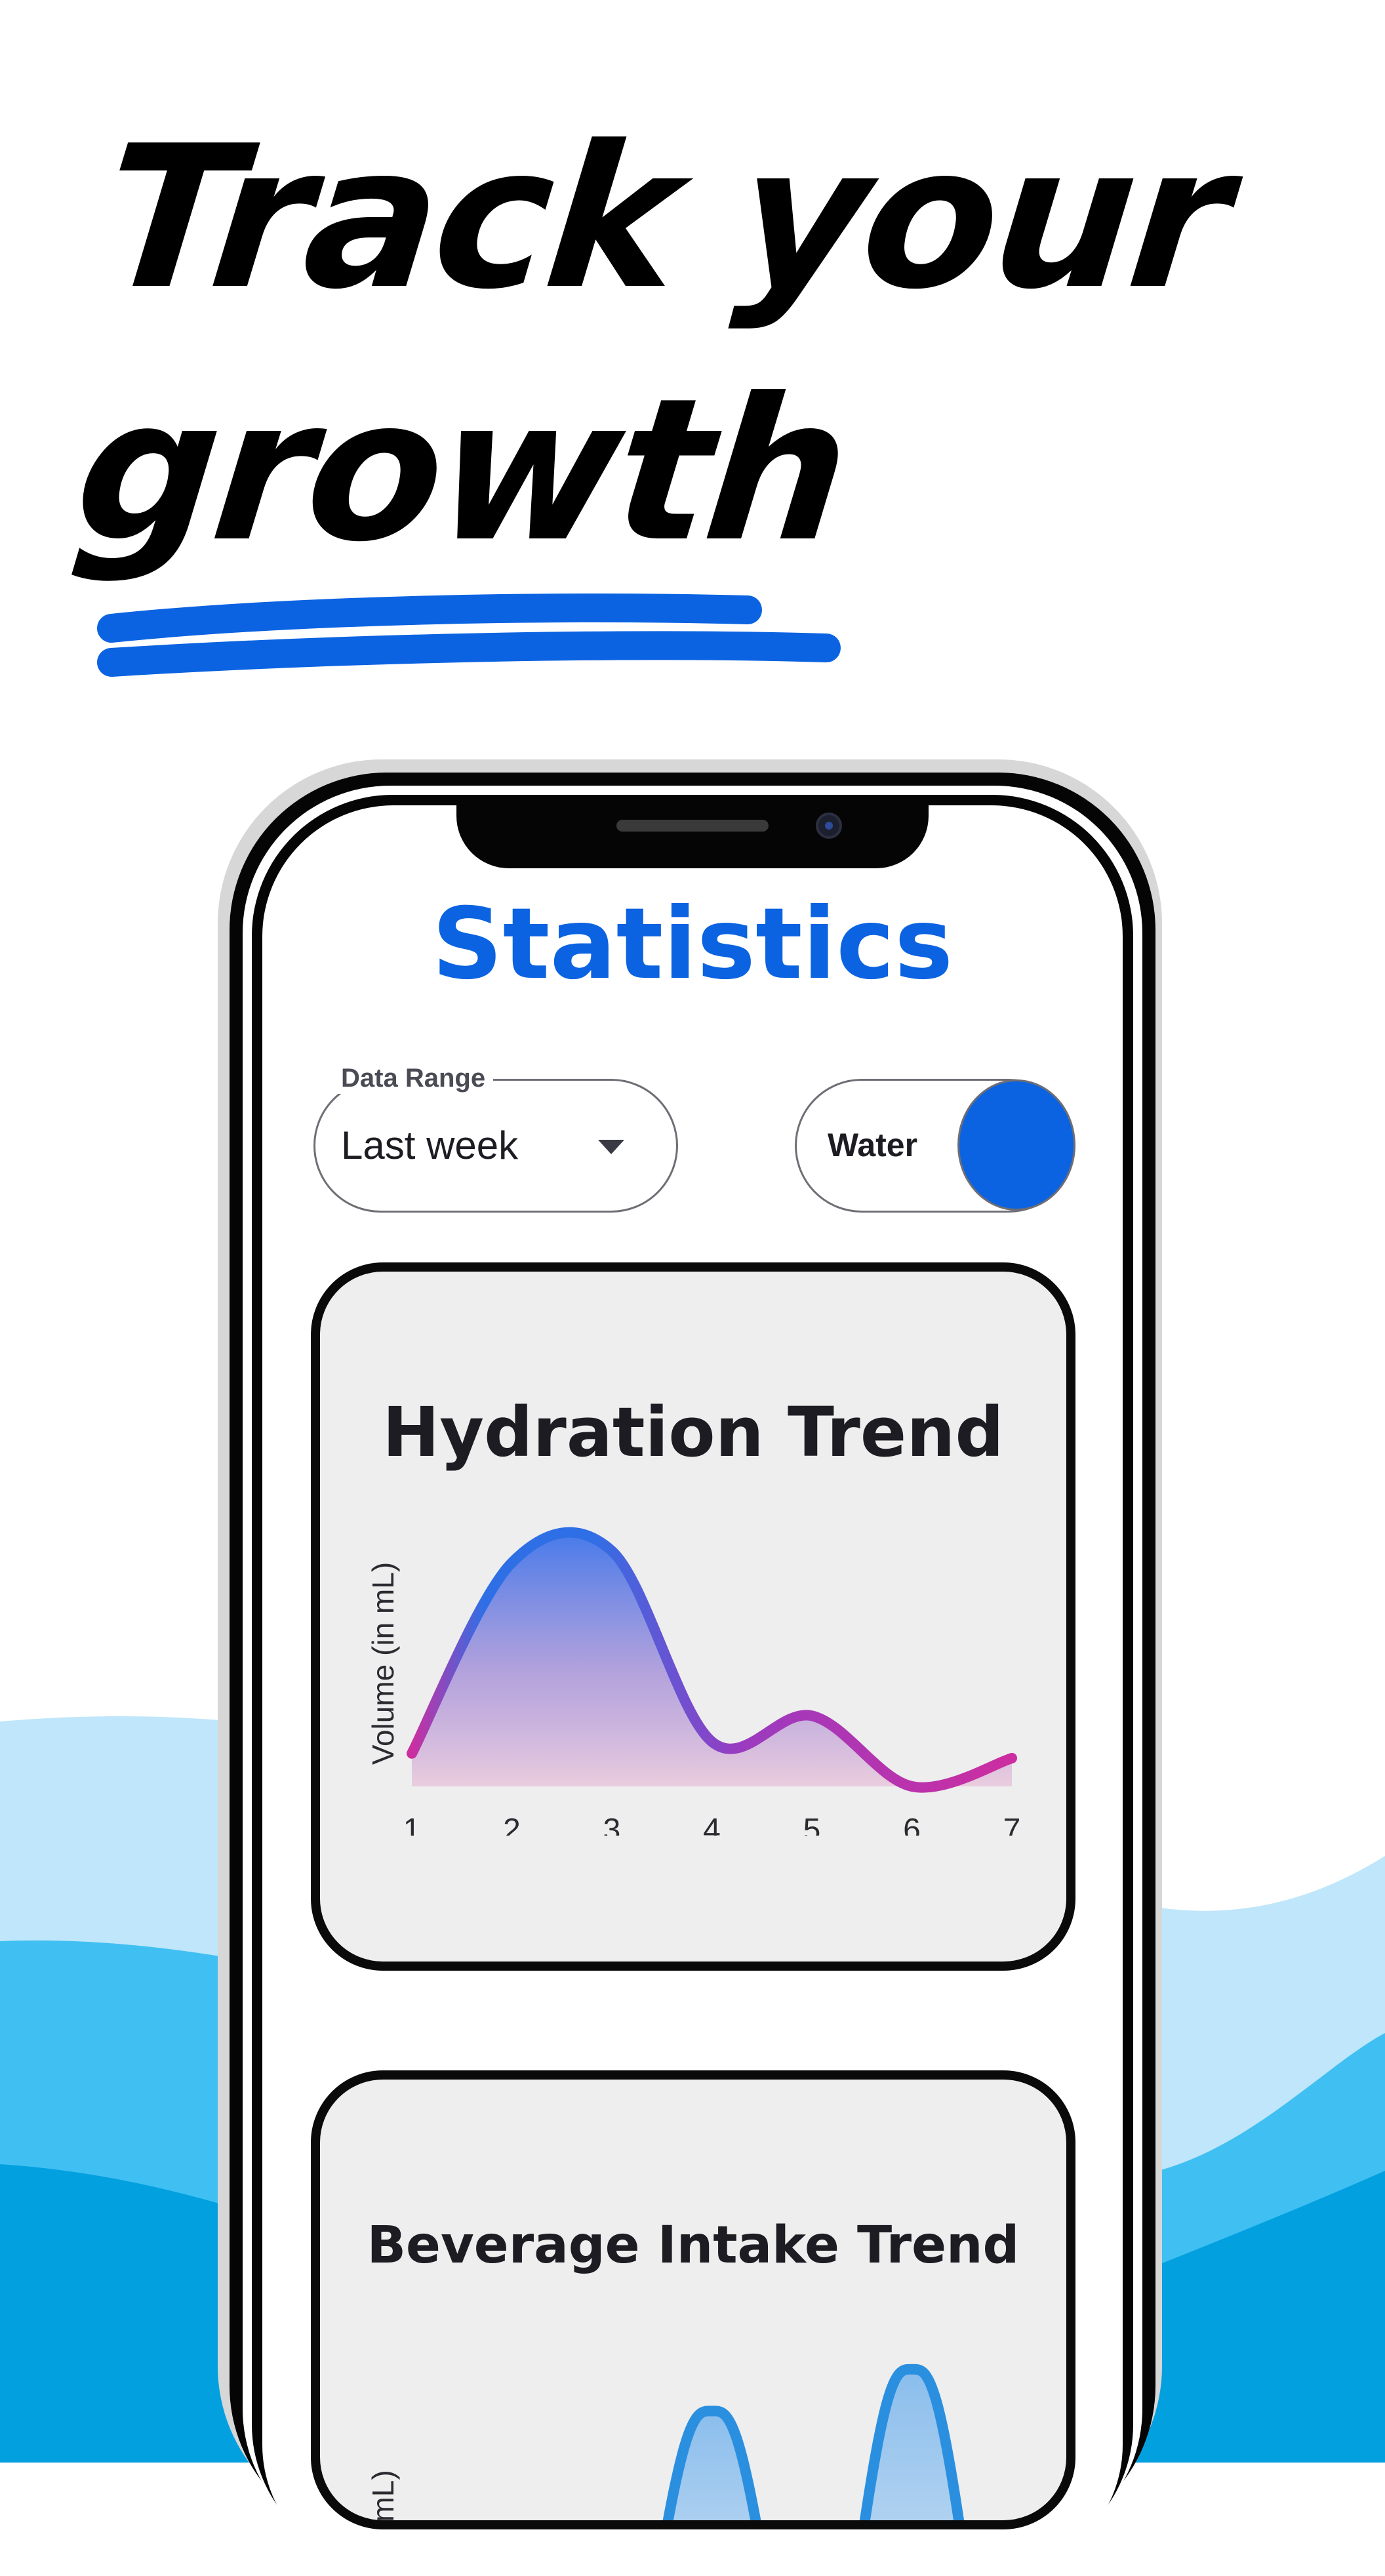 This screenshot has width=1385, height=2576. What do you see at coordinates (693, 2299) in the screenshot?
I see `beverage-intake-card: Beverage Intake Trend Volume (in mL)` at bounding box center [693, 2299].